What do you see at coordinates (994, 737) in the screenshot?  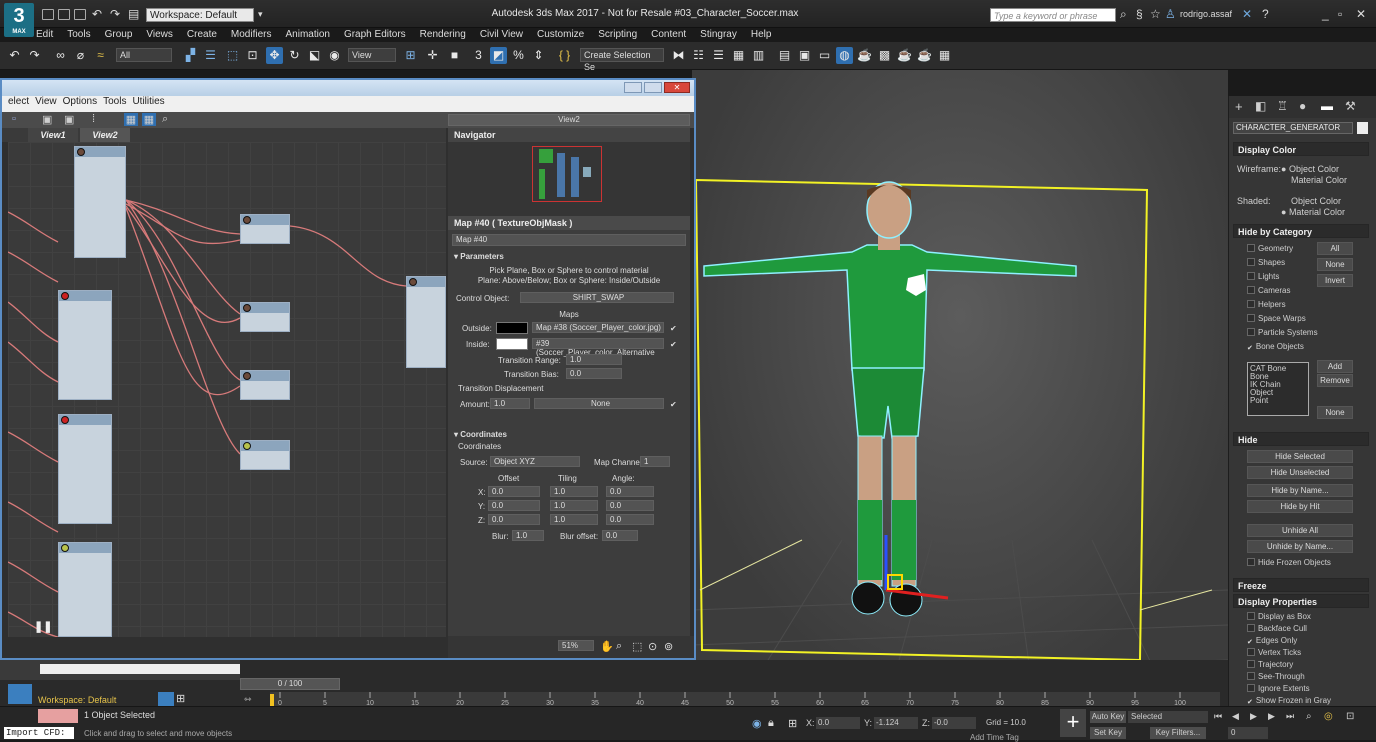 I see `add-time-tag: Add Time Tag` at bounding box center [994, 737].